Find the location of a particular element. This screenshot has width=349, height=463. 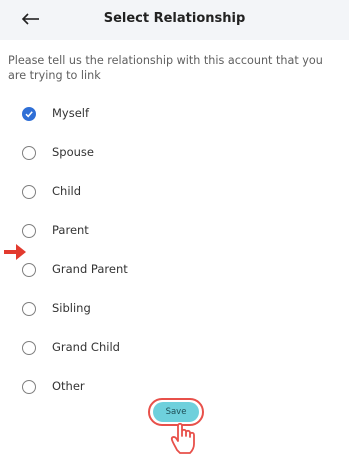

option-parent: Parent is located at coordinates (179, 231).